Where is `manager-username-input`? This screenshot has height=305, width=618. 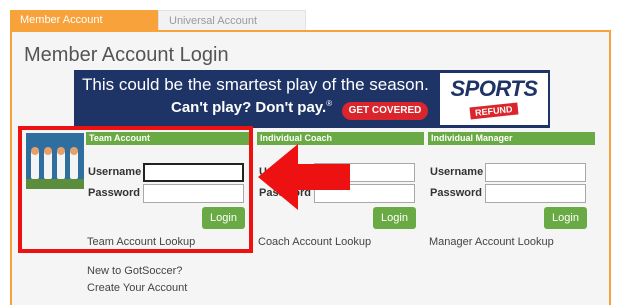
manager-username-input is located at coordinates (535, 172).